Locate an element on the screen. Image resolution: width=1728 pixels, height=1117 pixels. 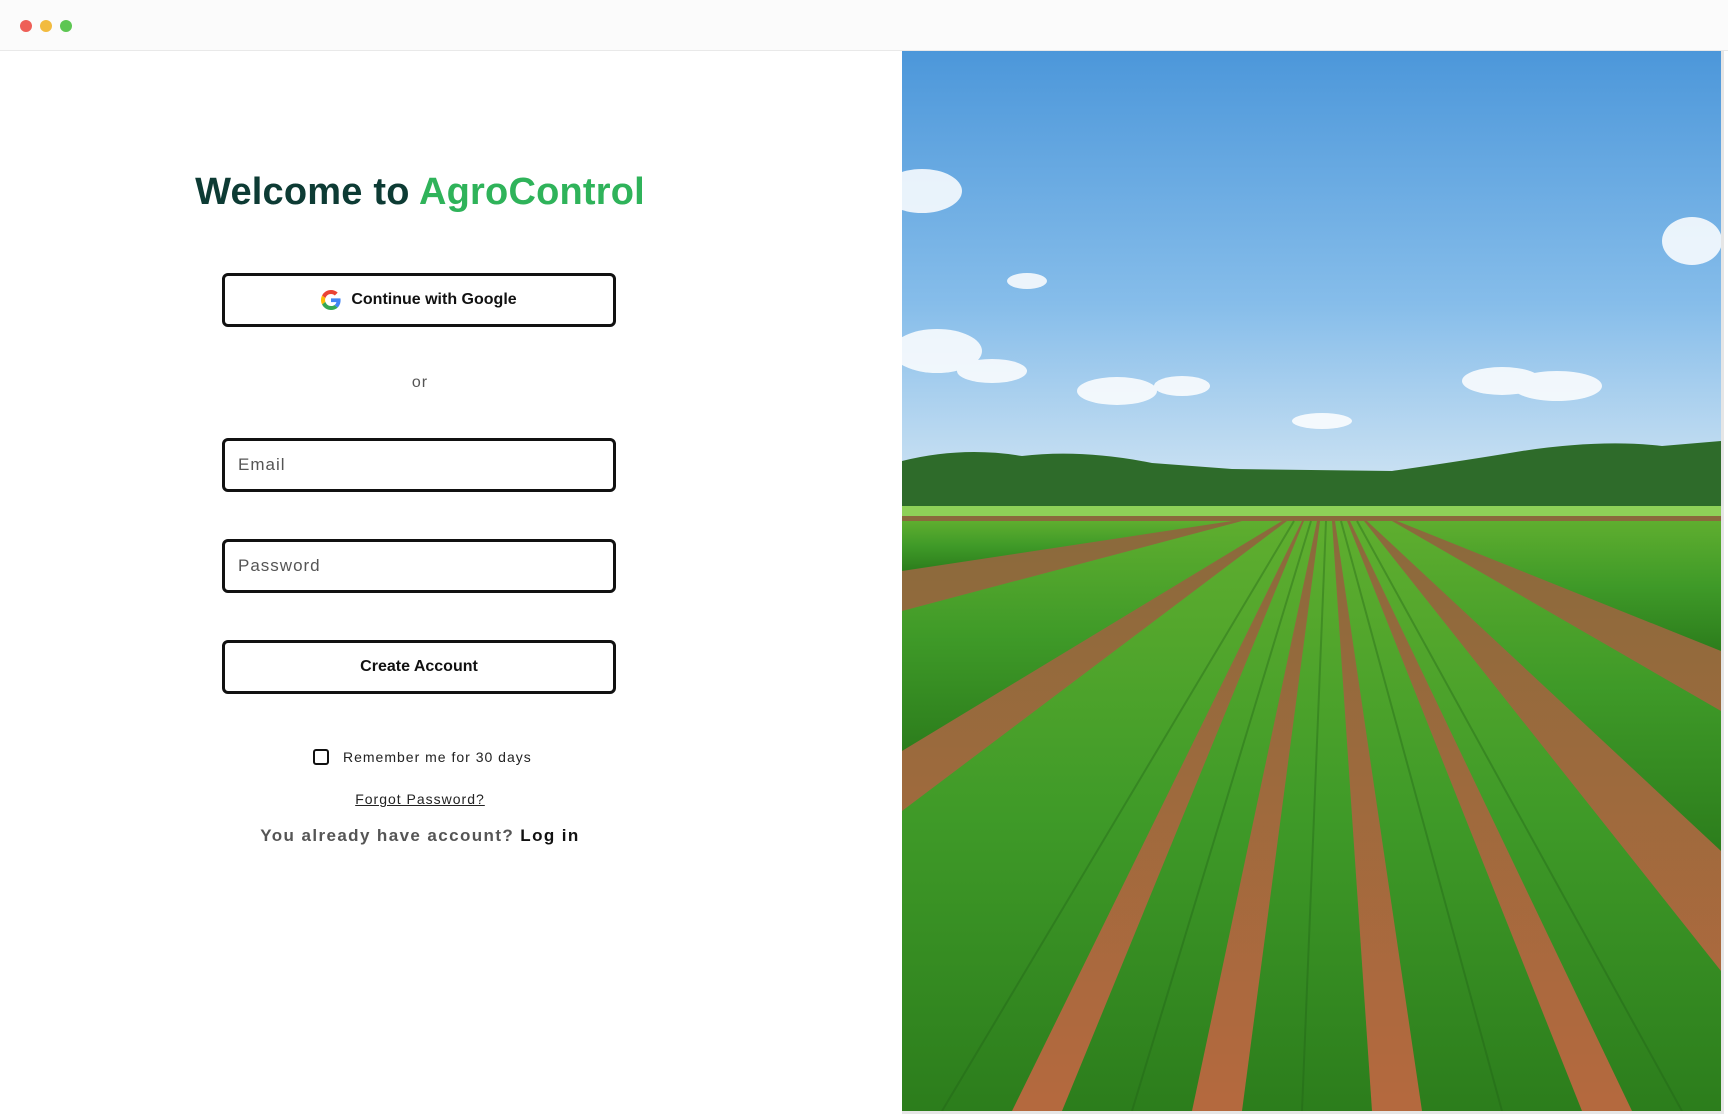
log-in-link: Log in is located at coordinates (549, 835).